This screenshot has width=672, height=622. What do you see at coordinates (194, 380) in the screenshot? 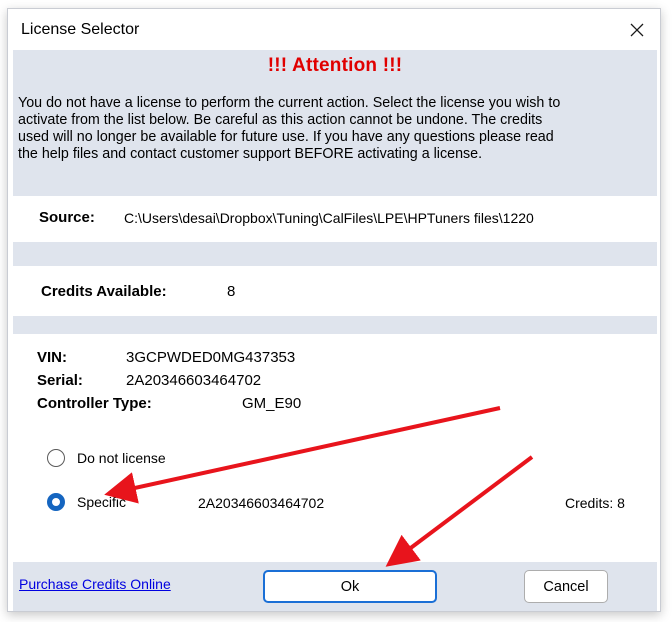
I see `serial-value: 2A20346603464702` at bounding box center [194, 380].